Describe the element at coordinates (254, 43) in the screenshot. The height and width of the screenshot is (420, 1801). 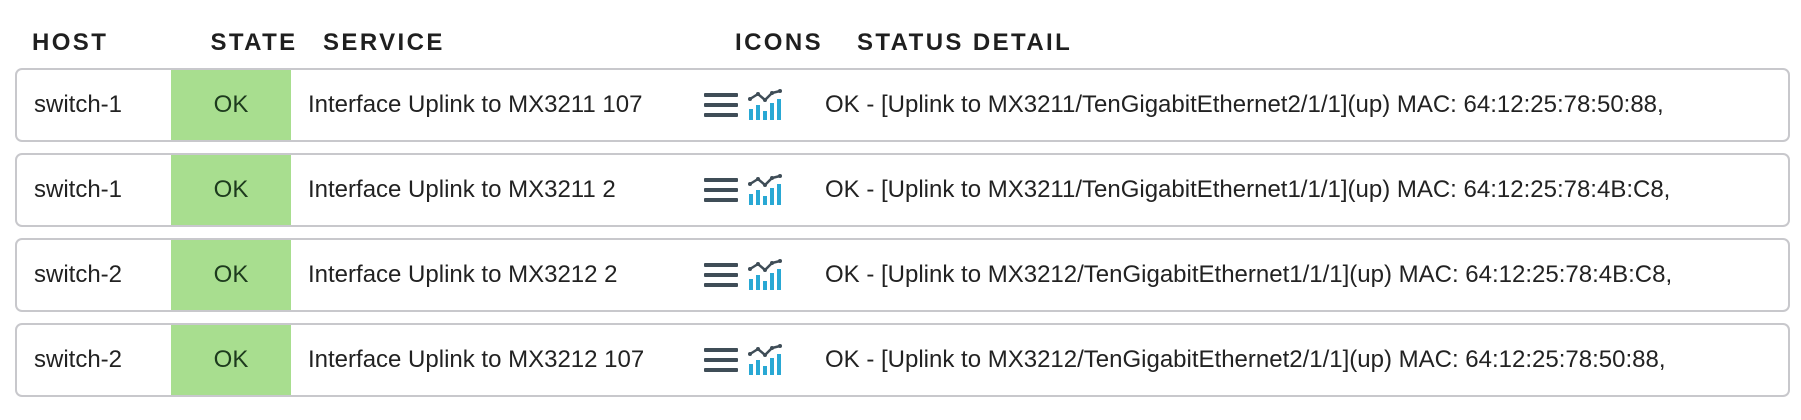
I see `header-state: STATE` at that location.